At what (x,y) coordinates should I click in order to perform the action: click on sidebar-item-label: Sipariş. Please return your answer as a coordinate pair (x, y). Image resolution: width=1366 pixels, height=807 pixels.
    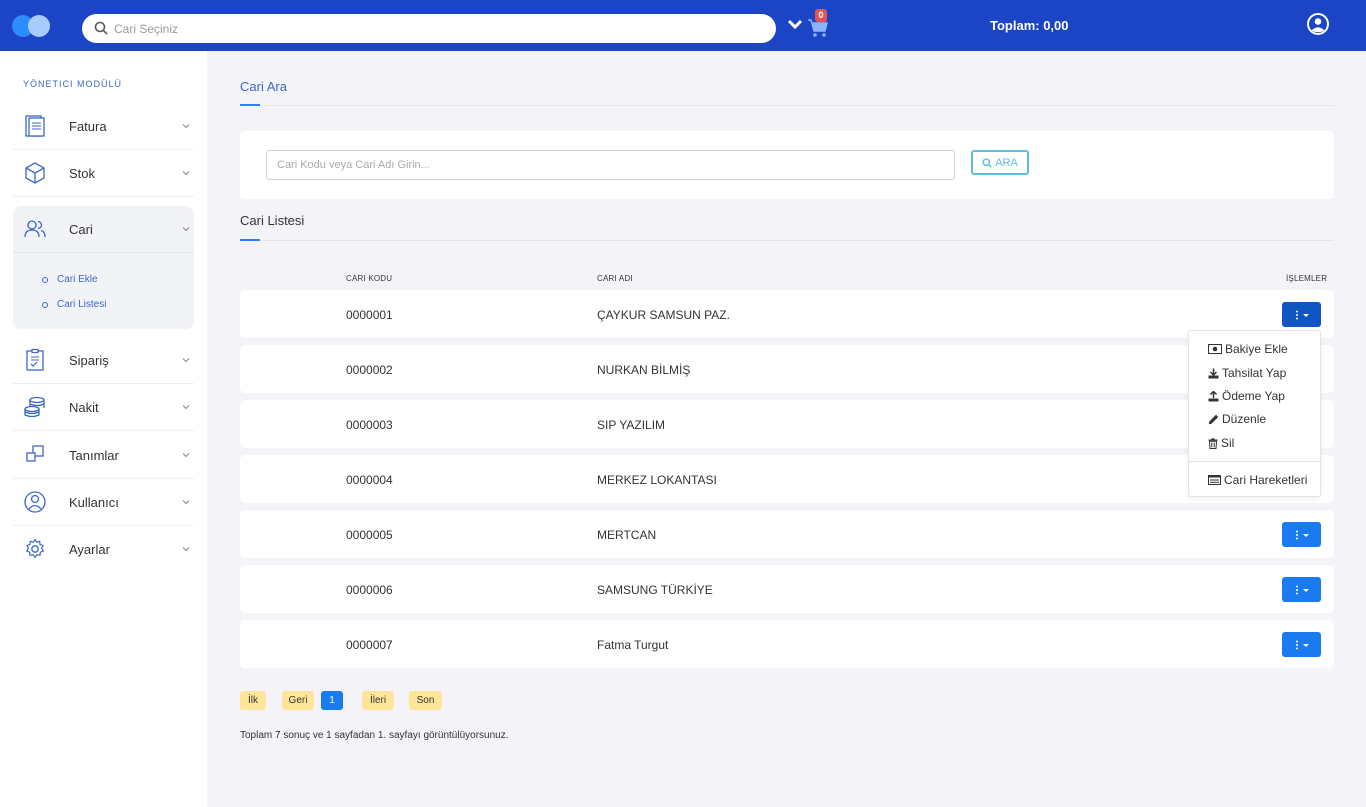
    Looking at the image, I should click on (89, 360).